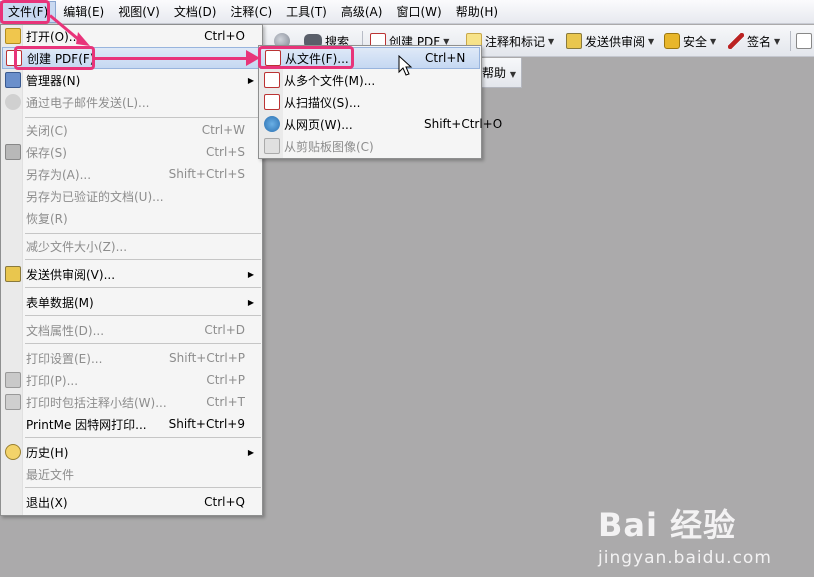  What do you see at coordinates (132, 80) in the screenshot?
I see `menu-item-organizer: 管理器(N) ▶` at bounding box center [132, 80].